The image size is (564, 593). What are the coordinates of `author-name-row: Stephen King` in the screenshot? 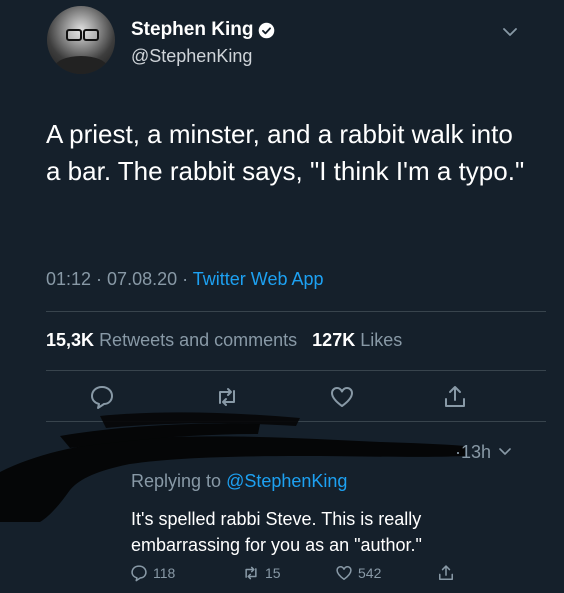 It's located at (203, 30).